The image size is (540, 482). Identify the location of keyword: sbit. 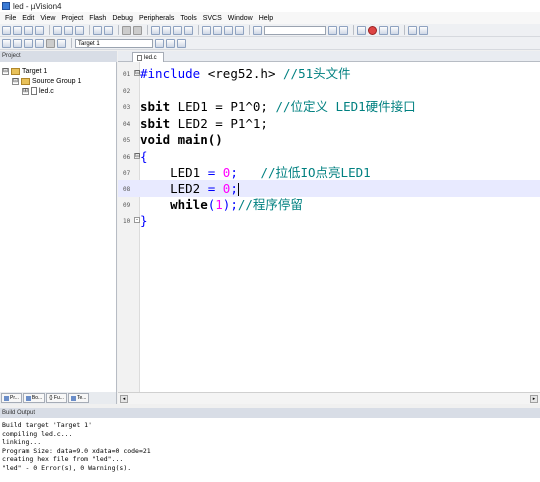
(155, 123).